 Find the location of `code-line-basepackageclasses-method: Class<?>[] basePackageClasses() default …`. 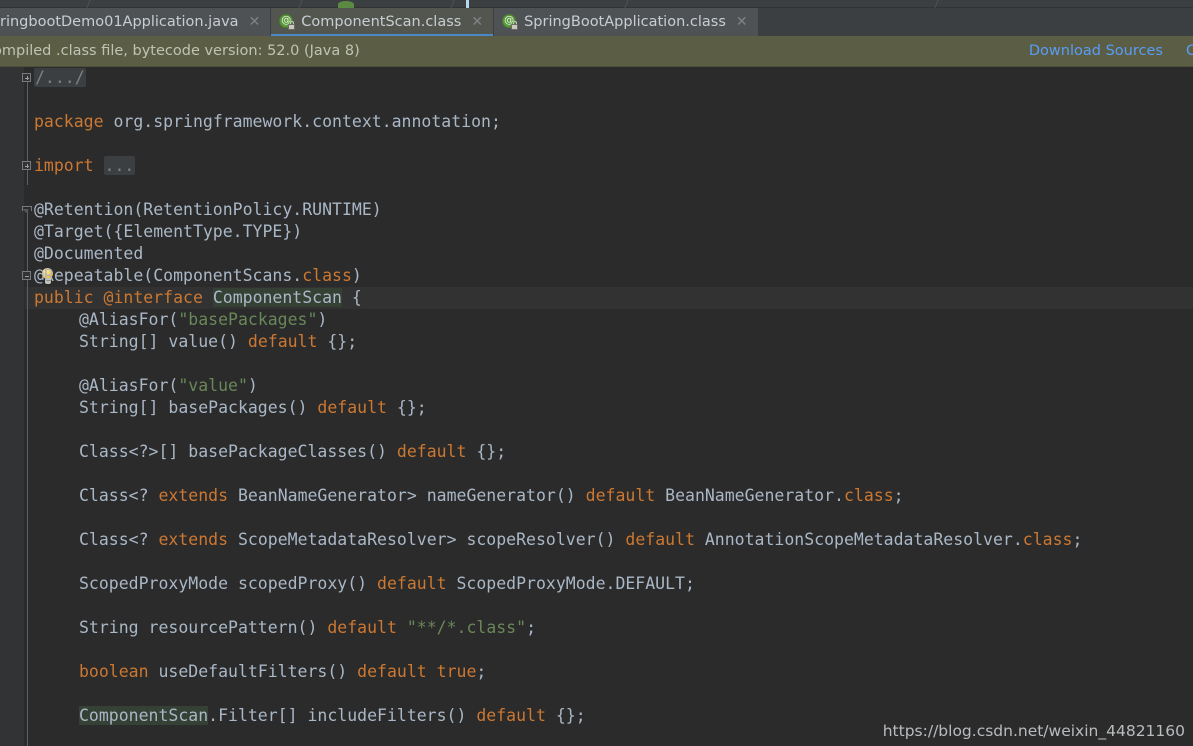

code-line-basepackageclasses-method: Class<?>[] basePackageClasses() default … is located at coordinates (293, 451).